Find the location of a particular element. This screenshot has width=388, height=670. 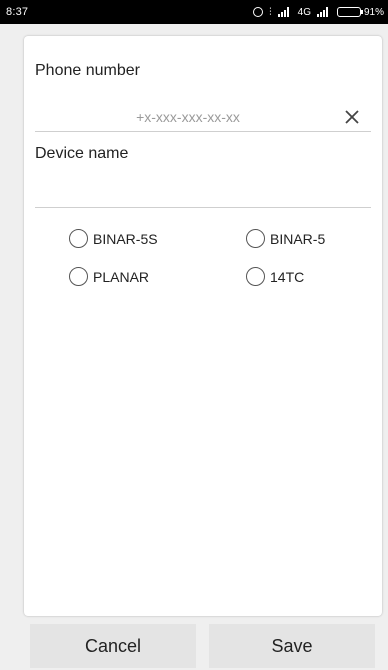

phone-label: Phone number is located at coordinates (87, 70).